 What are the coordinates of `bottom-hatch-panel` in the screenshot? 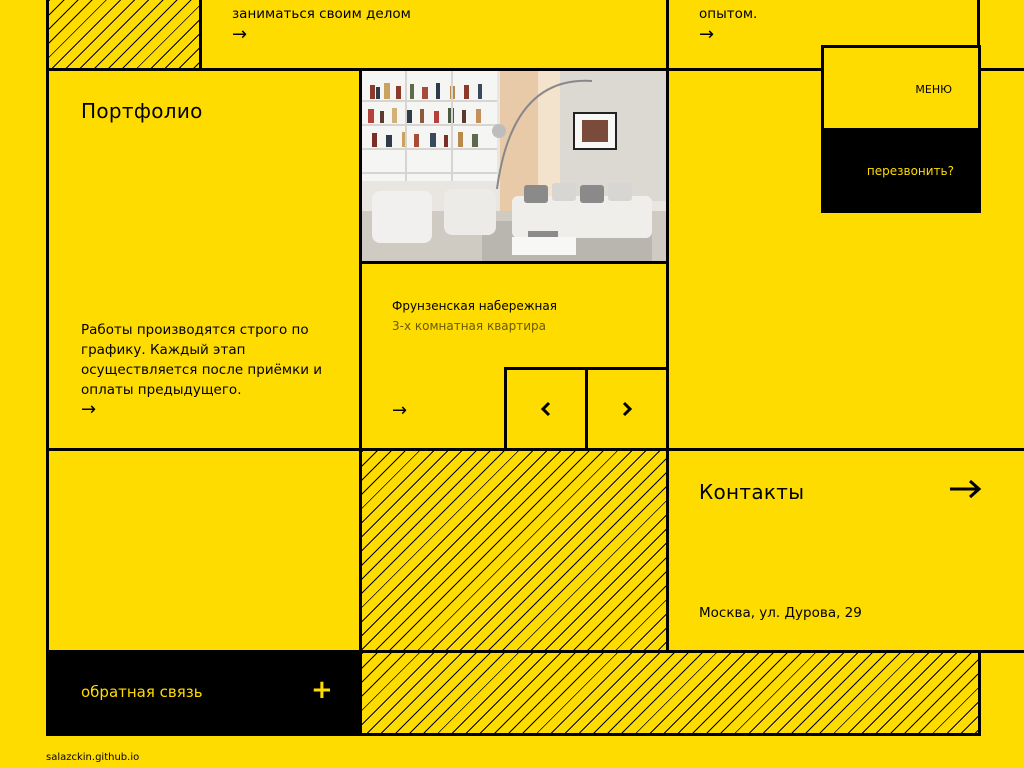 It's located at (670, 693).